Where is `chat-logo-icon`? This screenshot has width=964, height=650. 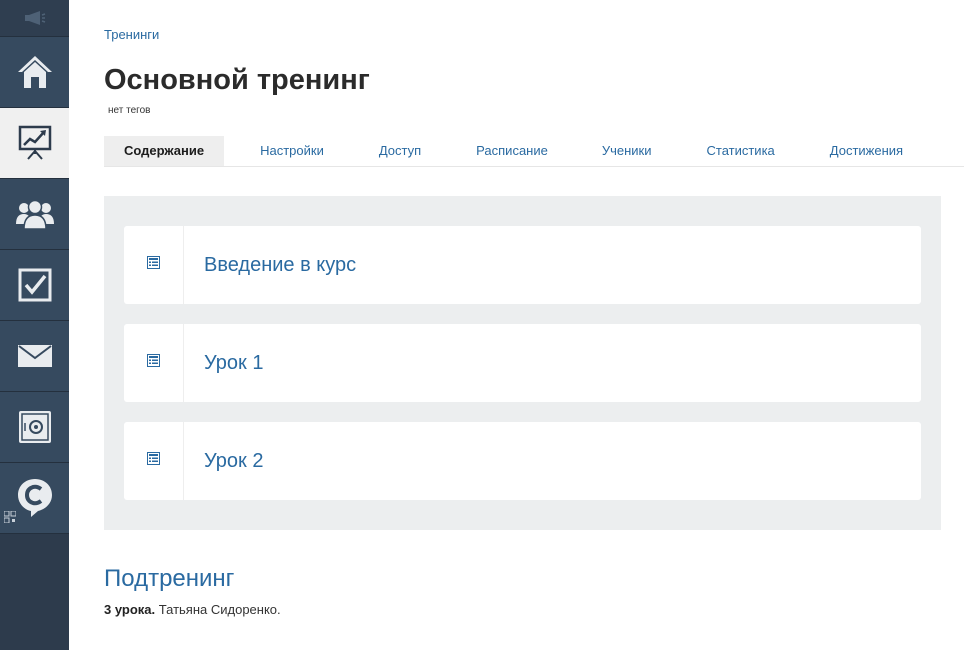 chat-logo-icon is located at coordinates (34, 498).